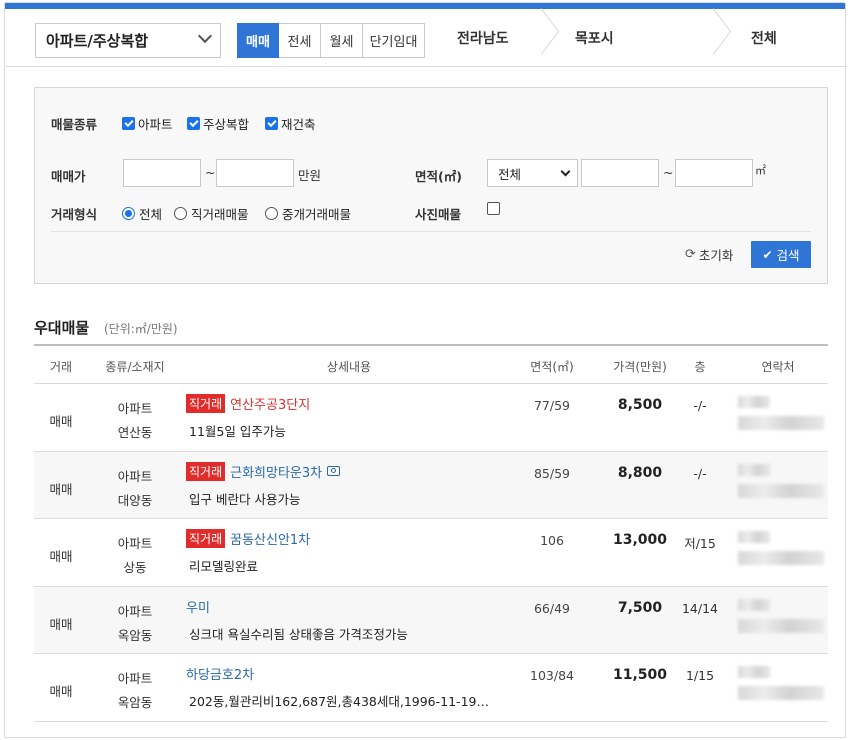  What do you see at coordinates (270, 403) in the screenshot?
I see `listing-title-link: 연산주공3단지` at bounding box center [270, 403].